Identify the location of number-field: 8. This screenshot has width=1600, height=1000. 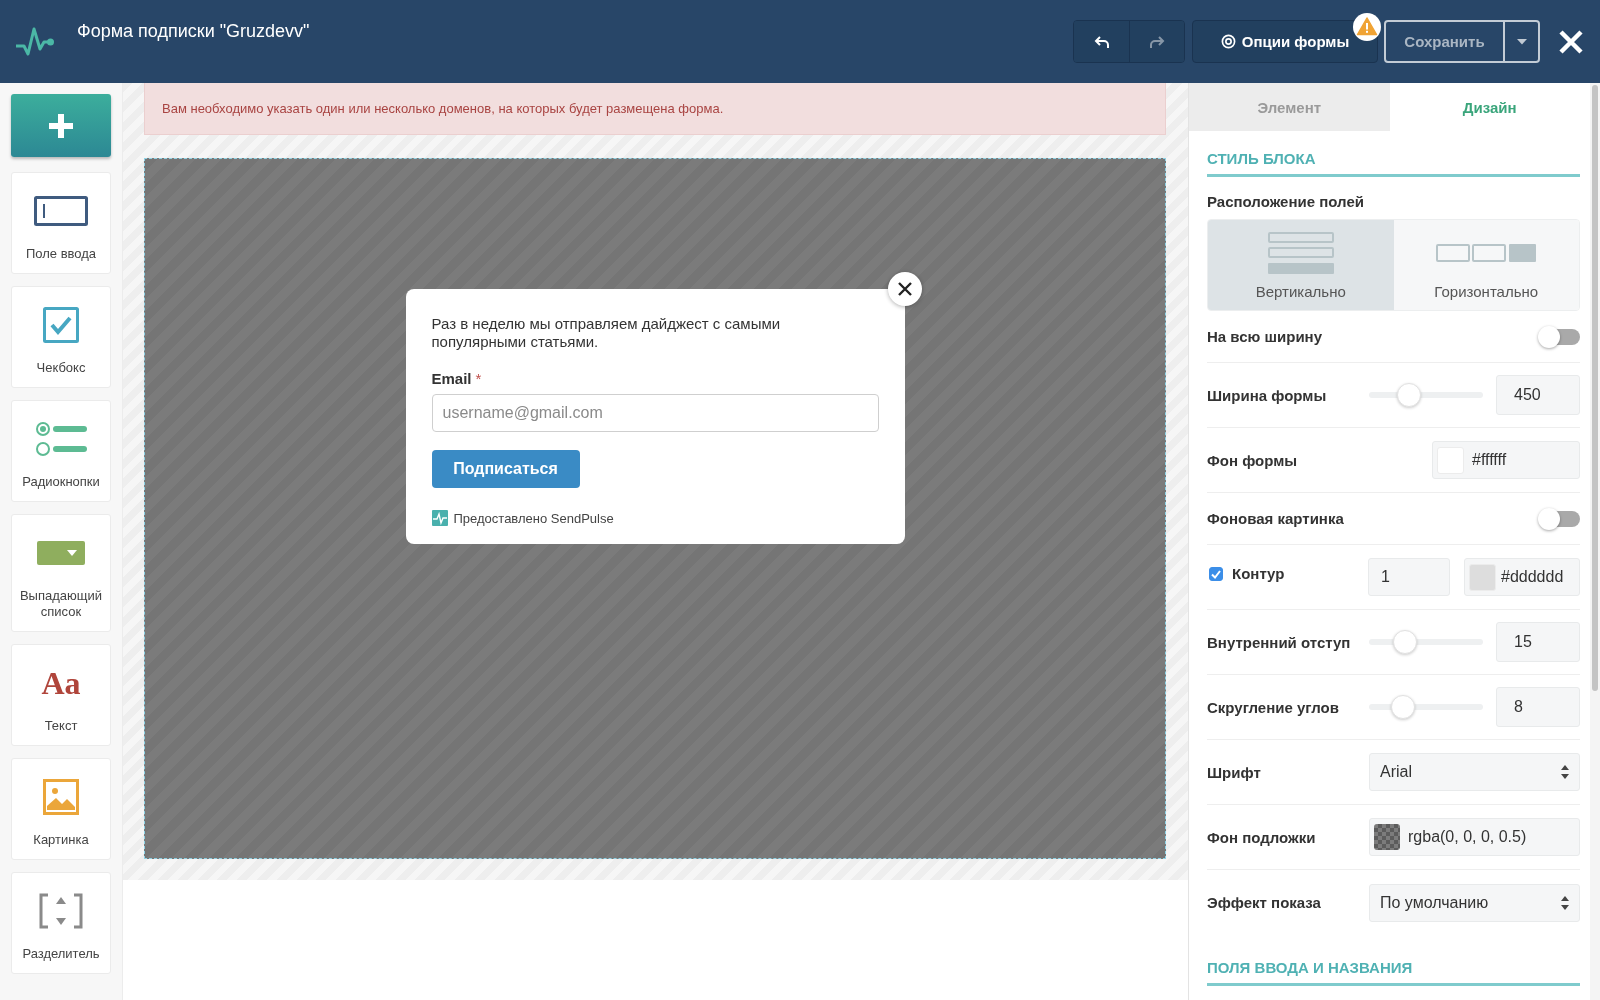
(1538, 707).